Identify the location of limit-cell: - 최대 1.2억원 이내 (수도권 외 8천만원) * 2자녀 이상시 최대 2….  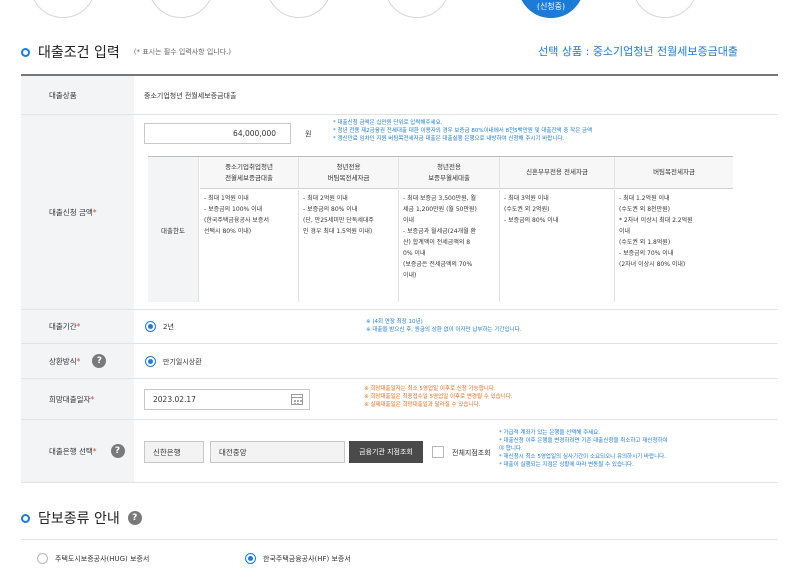
(656, 231).